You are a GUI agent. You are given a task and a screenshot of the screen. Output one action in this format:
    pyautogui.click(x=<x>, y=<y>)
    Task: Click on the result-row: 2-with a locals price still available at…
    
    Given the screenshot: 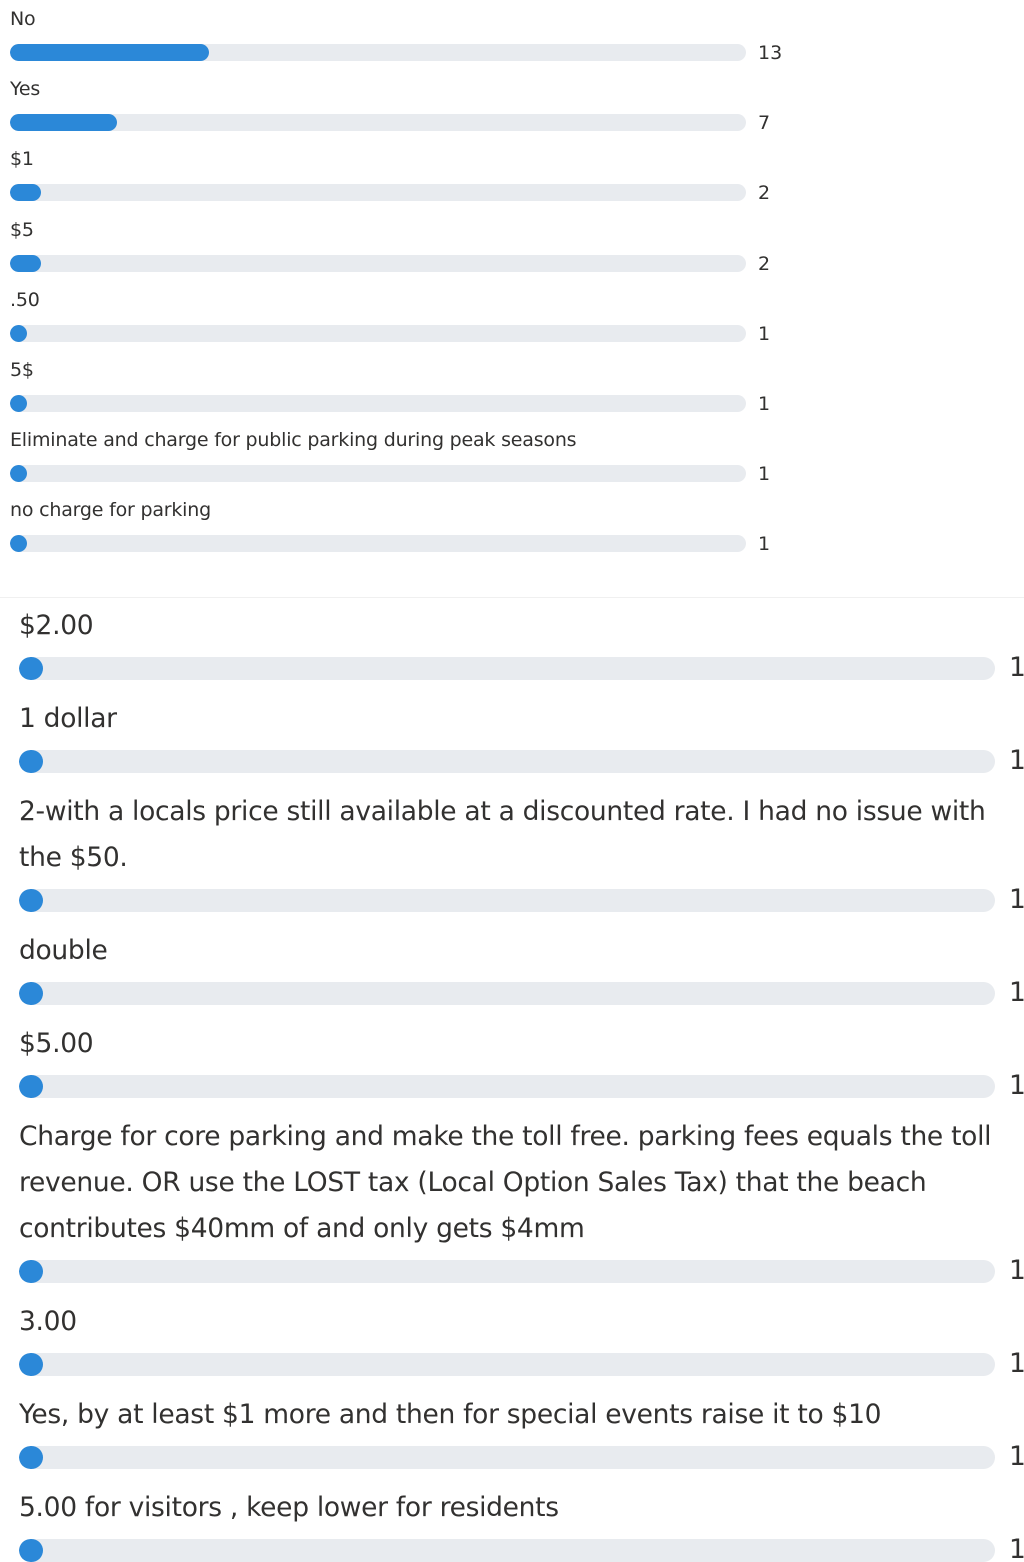 What is the action you would take?
    pyautogui.click(x=521, y=858)
    